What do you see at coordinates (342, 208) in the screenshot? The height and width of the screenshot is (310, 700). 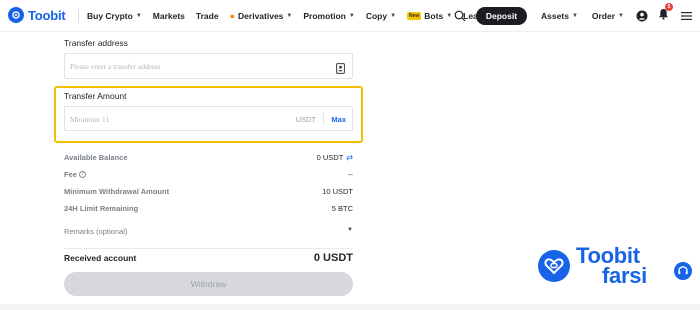 I see `info-value: 5 BTC` at bounding box center [342, 208].